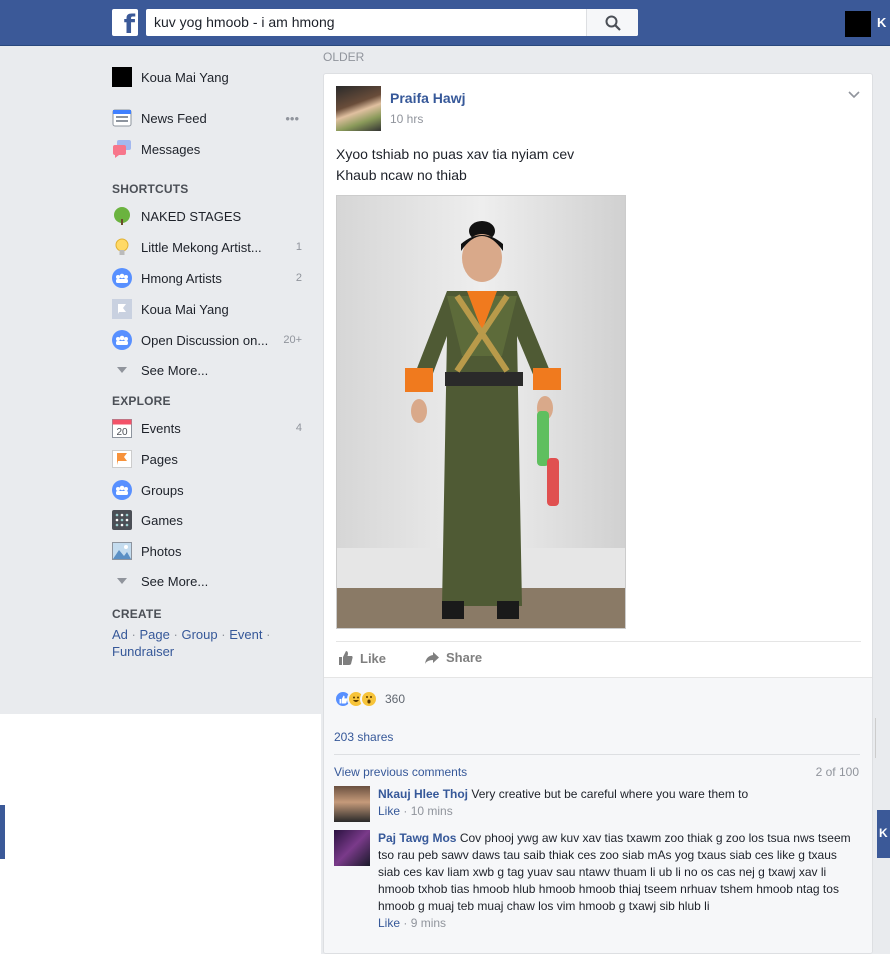 This screenshot has height=954, width=890. I want to click on sidebar-item-news-feed: News Feed •••, so click(209, 118).